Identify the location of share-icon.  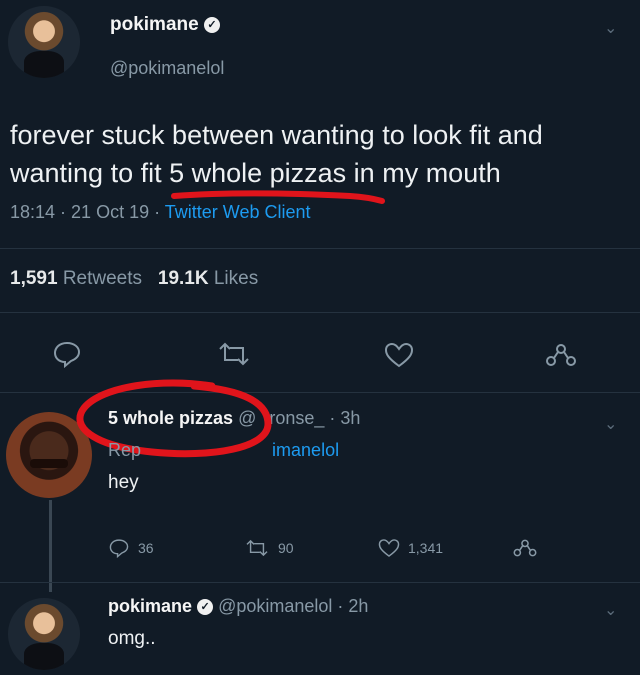
(561, 355).